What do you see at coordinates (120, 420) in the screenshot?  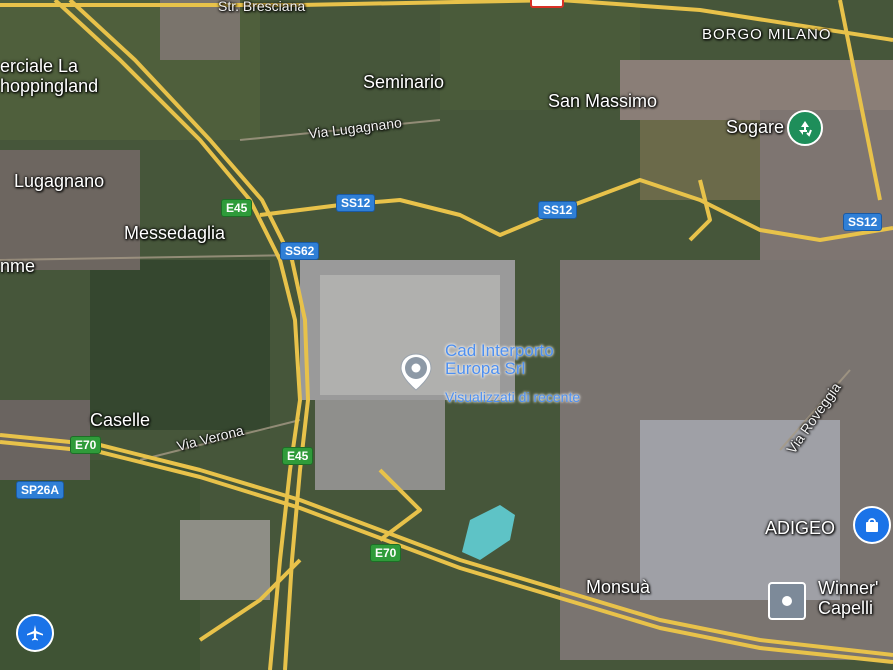 I see `place-label-caselle: Caselle` at bounding box center [120, 420].